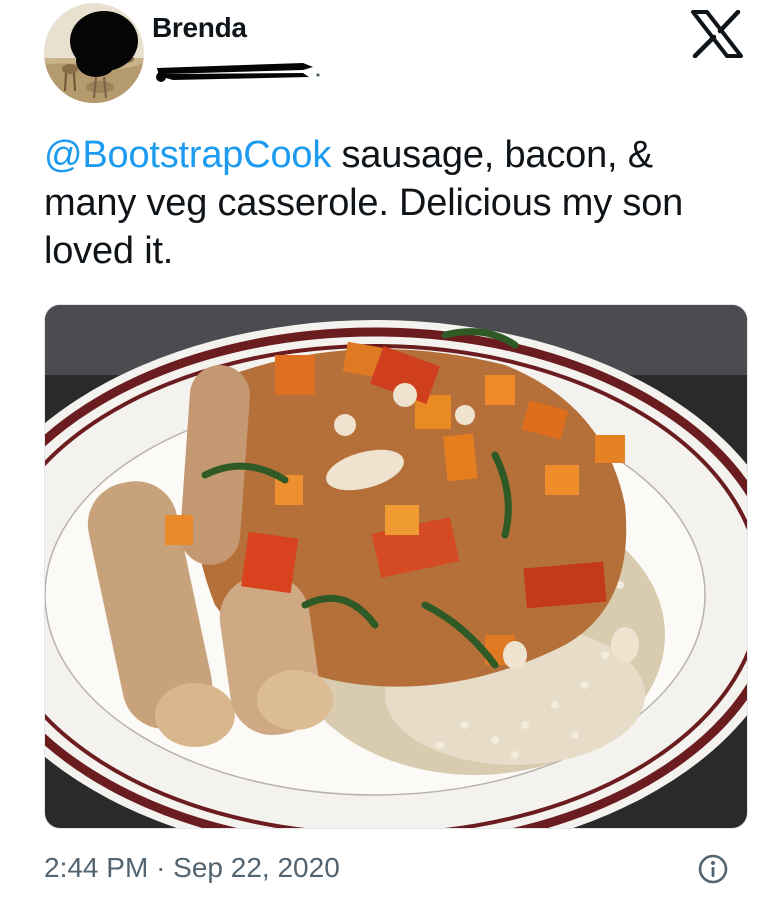 This screenshot has width=783, height=900. What do you see at coordinates (199, 28) in the screenshot?
I see `author-name: Brenda` at bounding box center [199, 28].